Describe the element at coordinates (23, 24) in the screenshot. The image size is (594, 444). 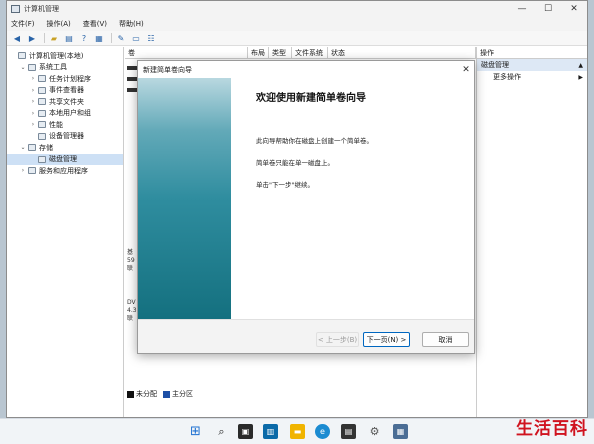
I see `menu-file: 文件(F)` at that location.